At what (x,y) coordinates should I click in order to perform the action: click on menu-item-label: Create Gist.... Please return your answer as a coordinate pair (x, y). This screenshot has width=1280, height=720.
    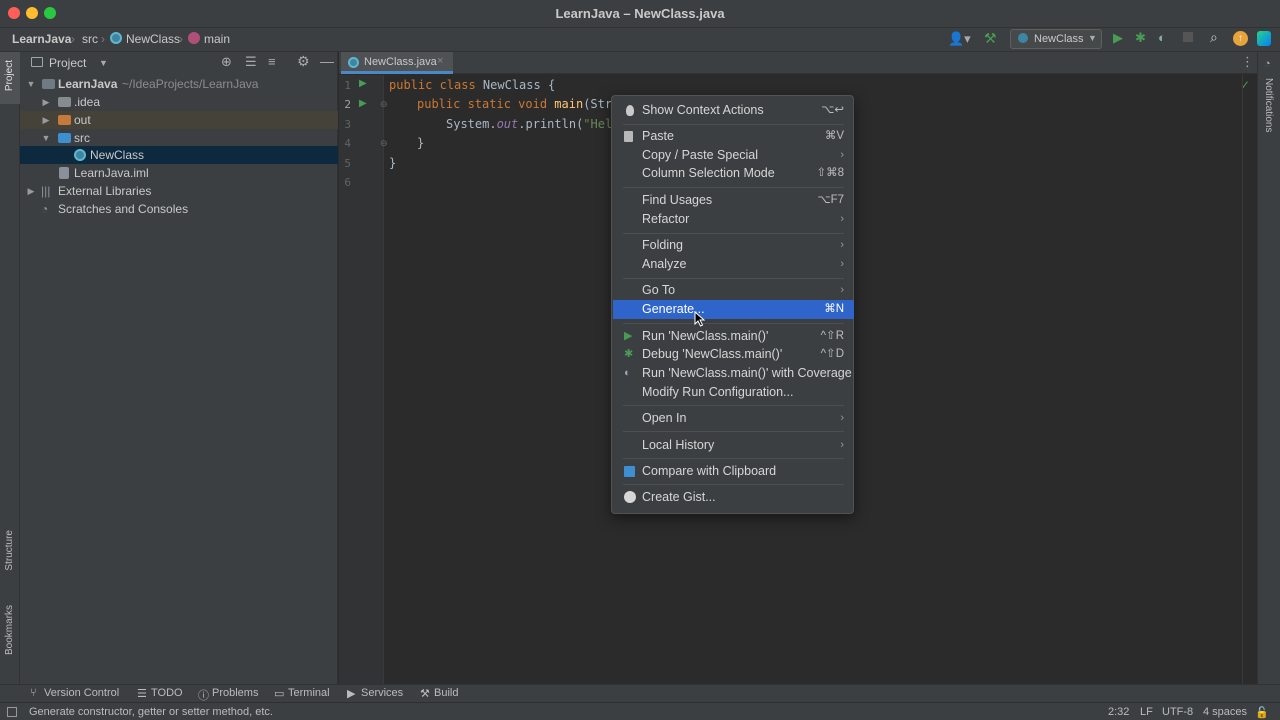
    Looking at the image, I should click on (679, 497).